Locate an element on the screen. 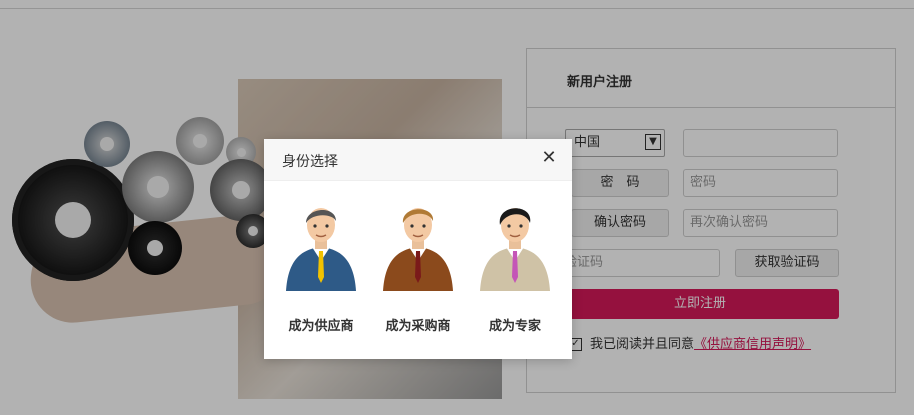 The width and height of the screenshot is (914, 415). buyer-avatar-icon is located at coordinates (418, 249).